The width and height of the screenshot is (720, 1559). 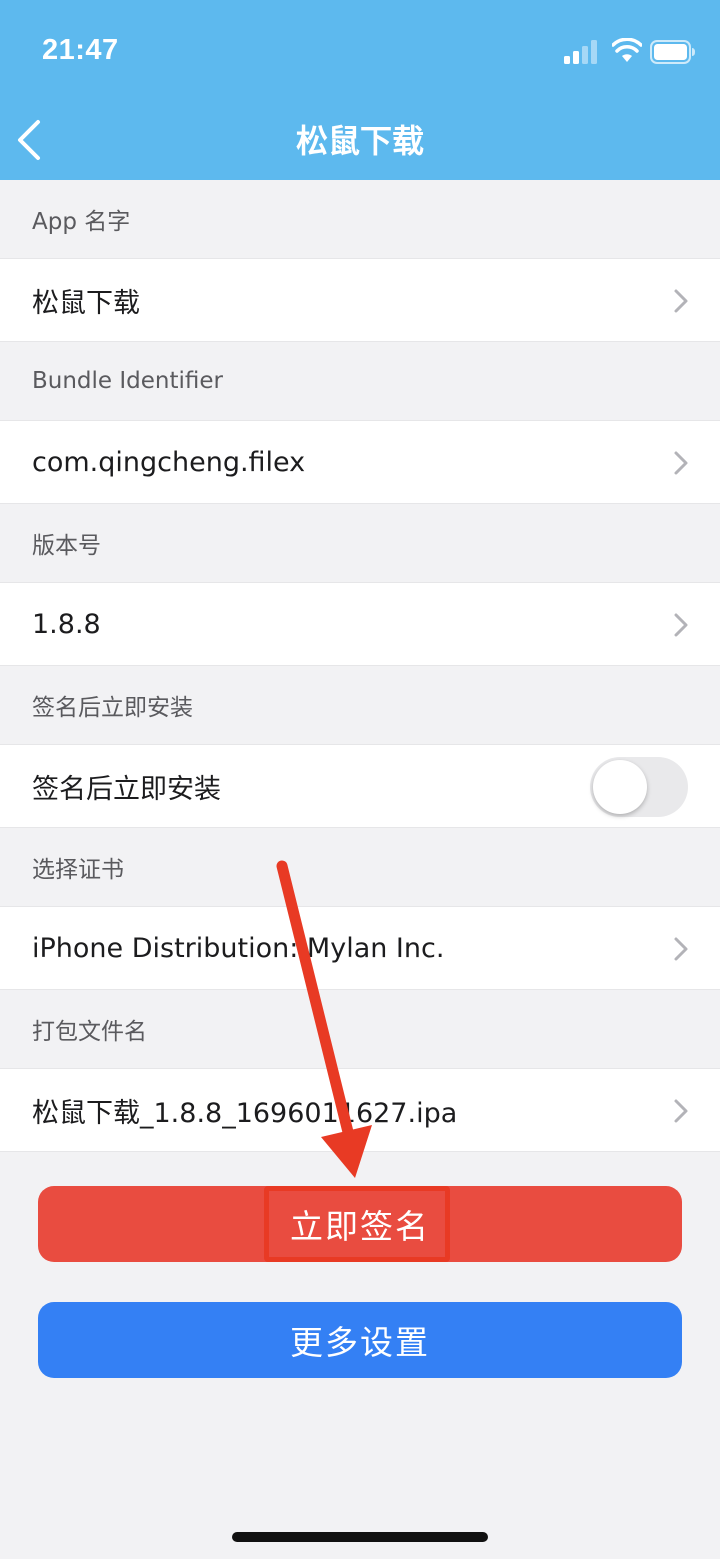 What do you see at coordinates (245, 1113) in the screenshot?
I see `row-package-value: 松鼠下载_1.8.8_1696011627.ipa` at bounding box center [245, 1113].